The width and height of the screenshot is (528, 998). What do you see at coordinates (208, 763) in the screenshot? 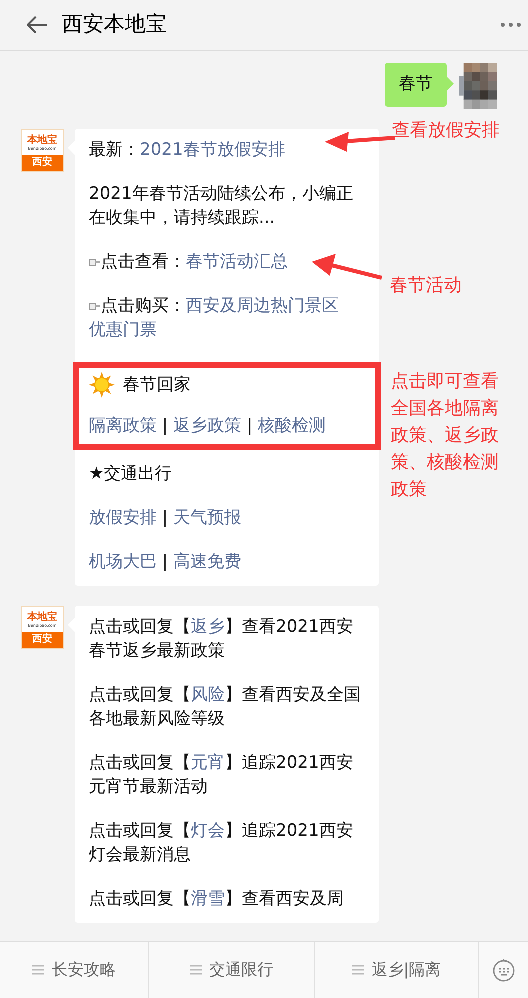
I see `link: 元宵` at bounding box center [208, 763].